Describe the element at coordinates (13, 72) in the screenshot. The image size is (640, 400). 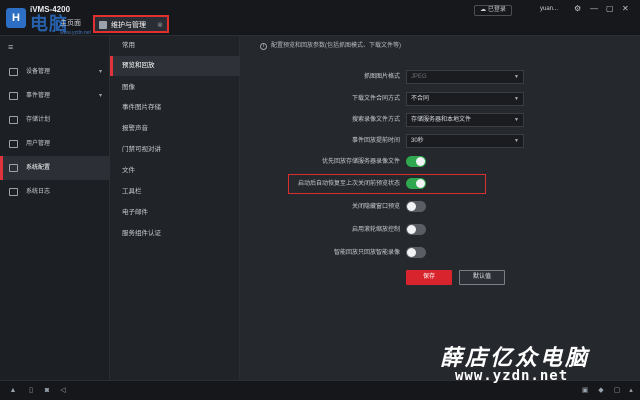
I see `device-icon` at that location.